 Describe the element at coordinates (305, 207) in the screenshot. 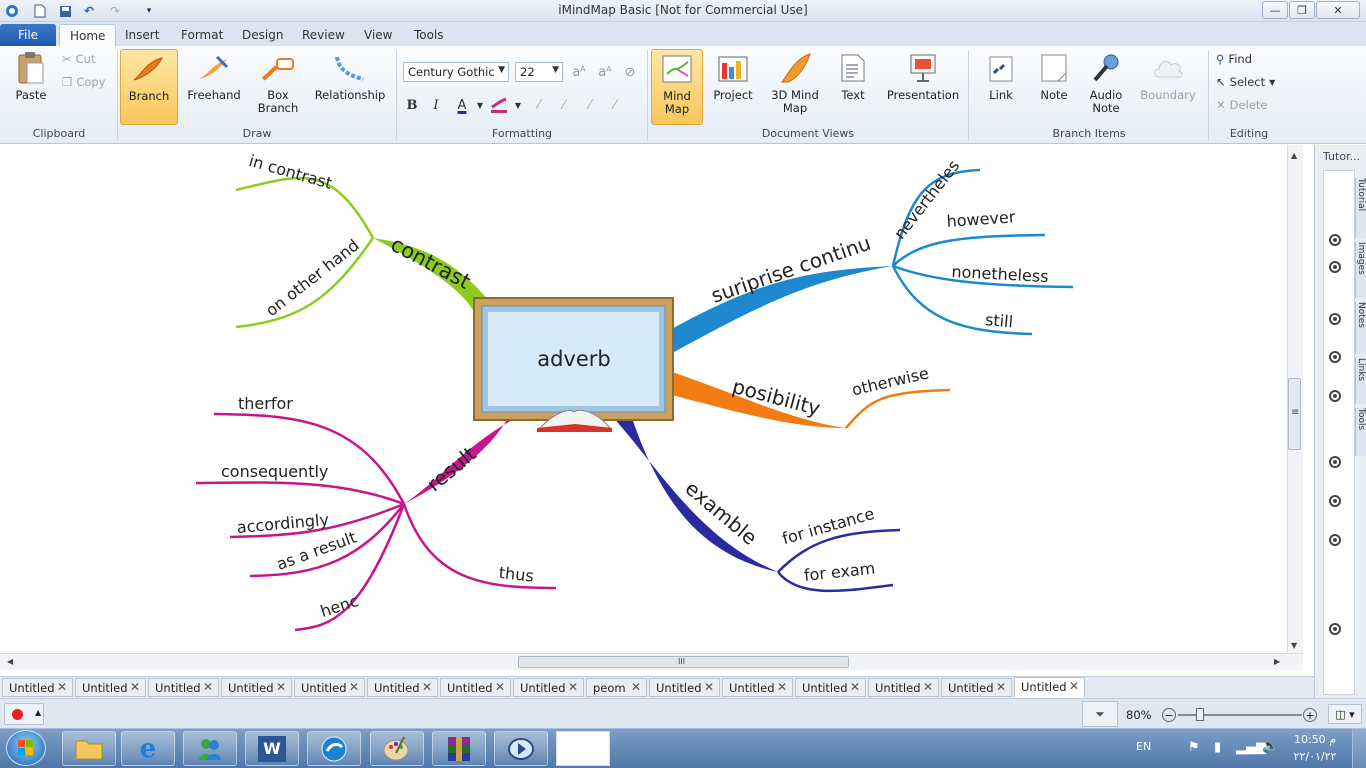

I see `in-contrast-branch` at that location.